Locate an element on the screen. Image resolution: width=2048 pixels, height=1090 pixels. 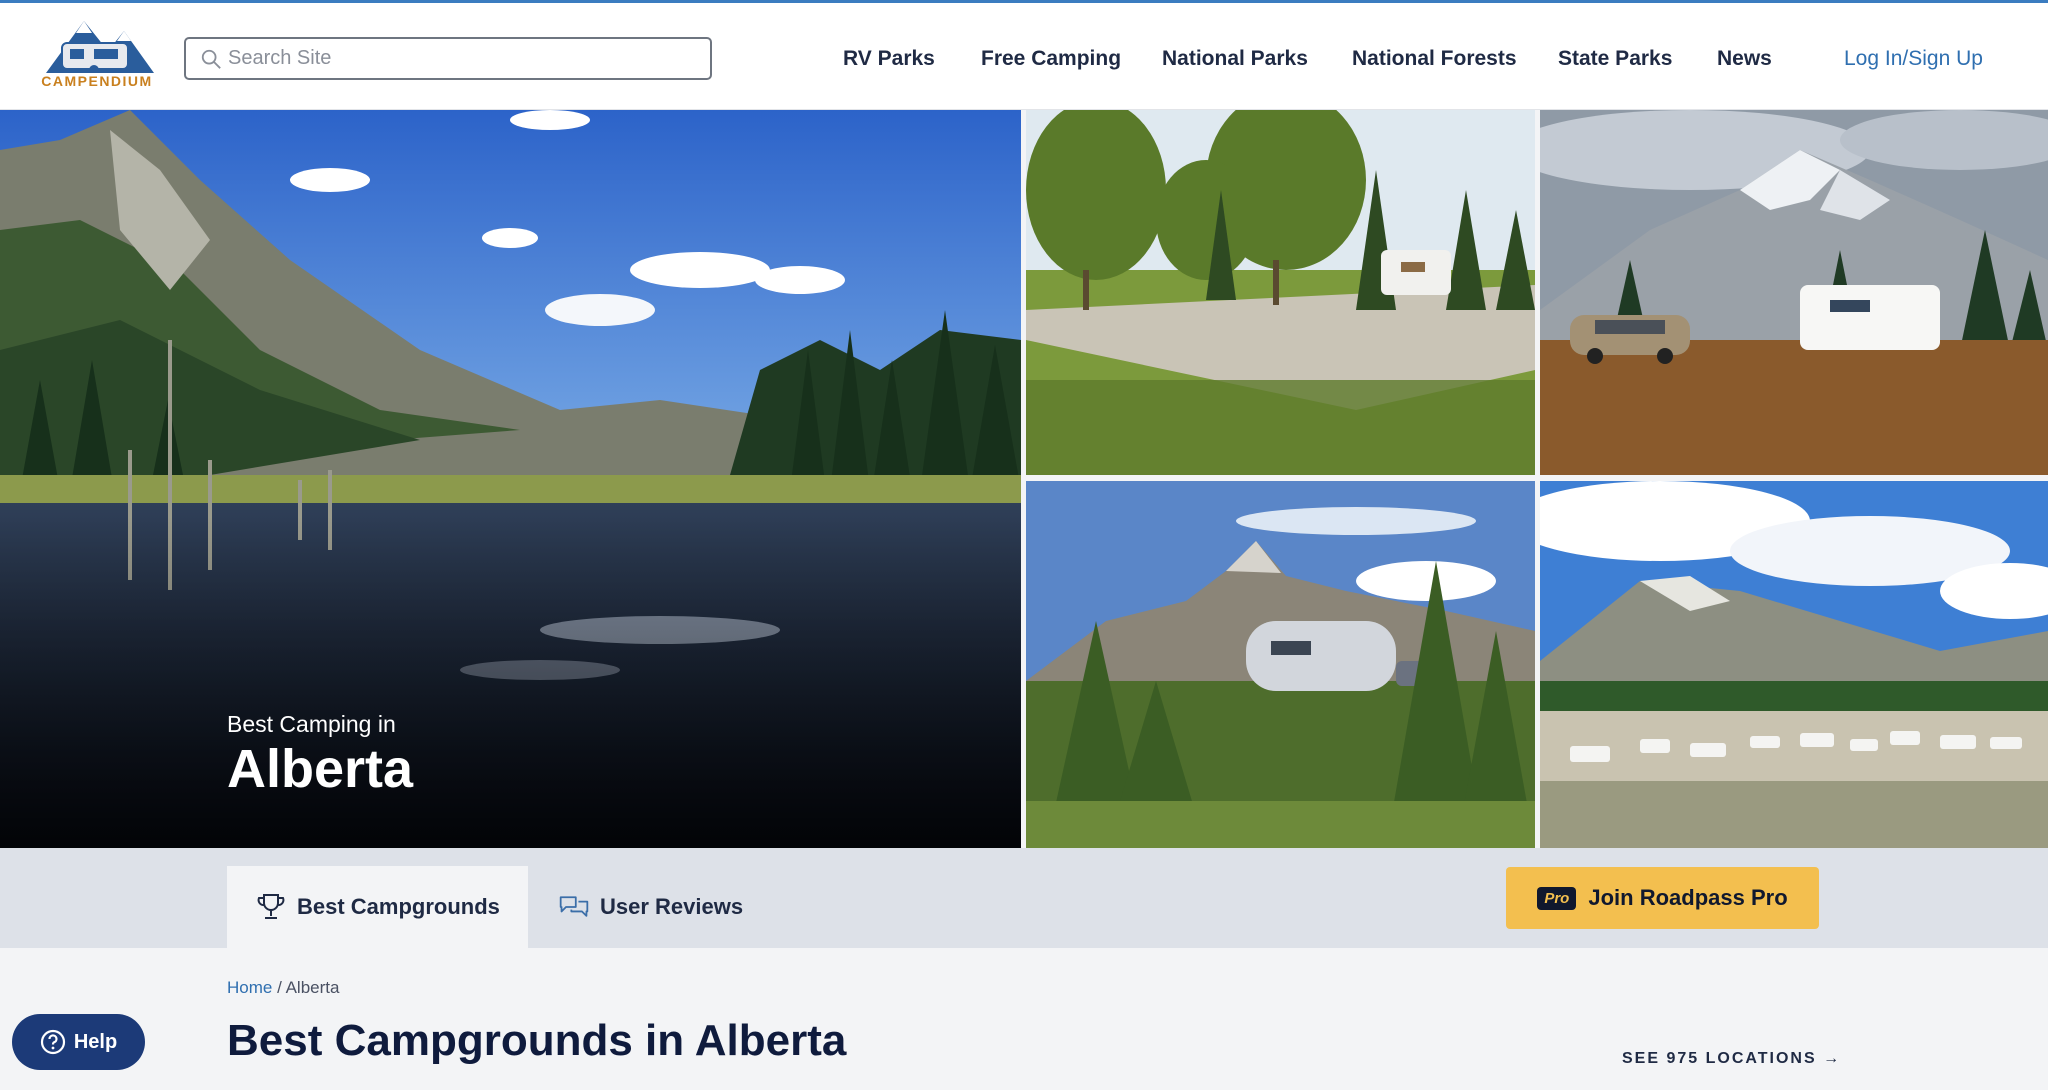
search-box is located at coordinates (448, 58).